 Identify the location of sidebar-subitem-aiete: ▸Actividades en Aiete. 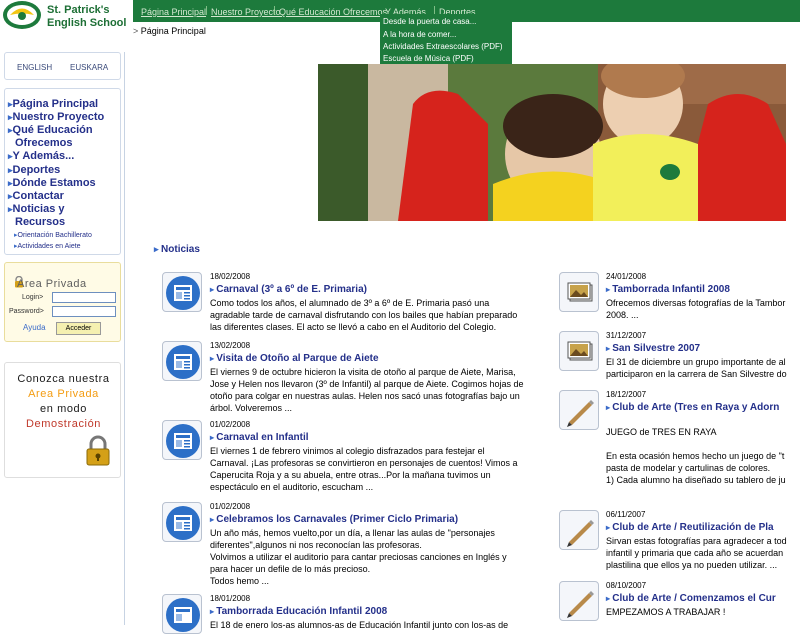
(47, 246).